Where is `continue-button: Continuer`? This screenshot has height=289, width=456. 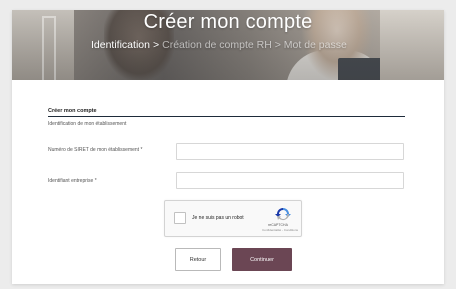 continue-button: Continuer is located at coordinates (262, 259).